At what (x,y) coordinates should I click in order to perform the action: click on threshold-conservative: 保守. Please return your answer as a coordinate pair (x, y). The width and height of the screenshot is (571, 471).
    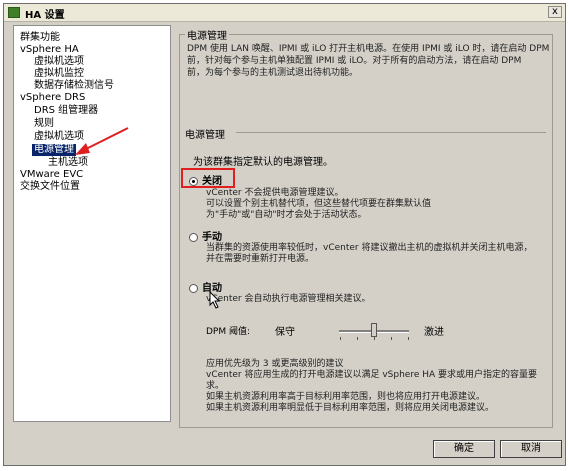
    Looking at the image, I should click on (285, 332).